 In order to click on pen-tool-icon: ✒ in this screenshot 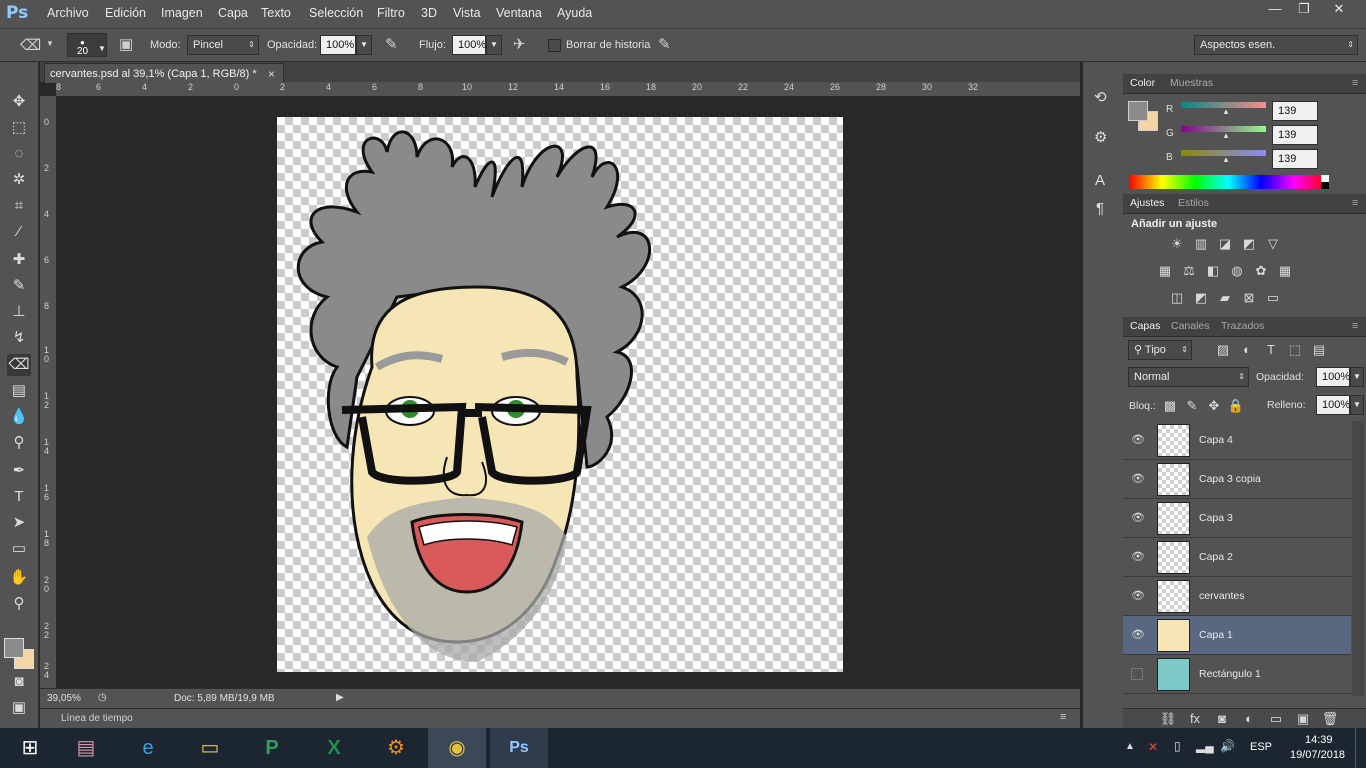, I will do `click(19, 471)`.